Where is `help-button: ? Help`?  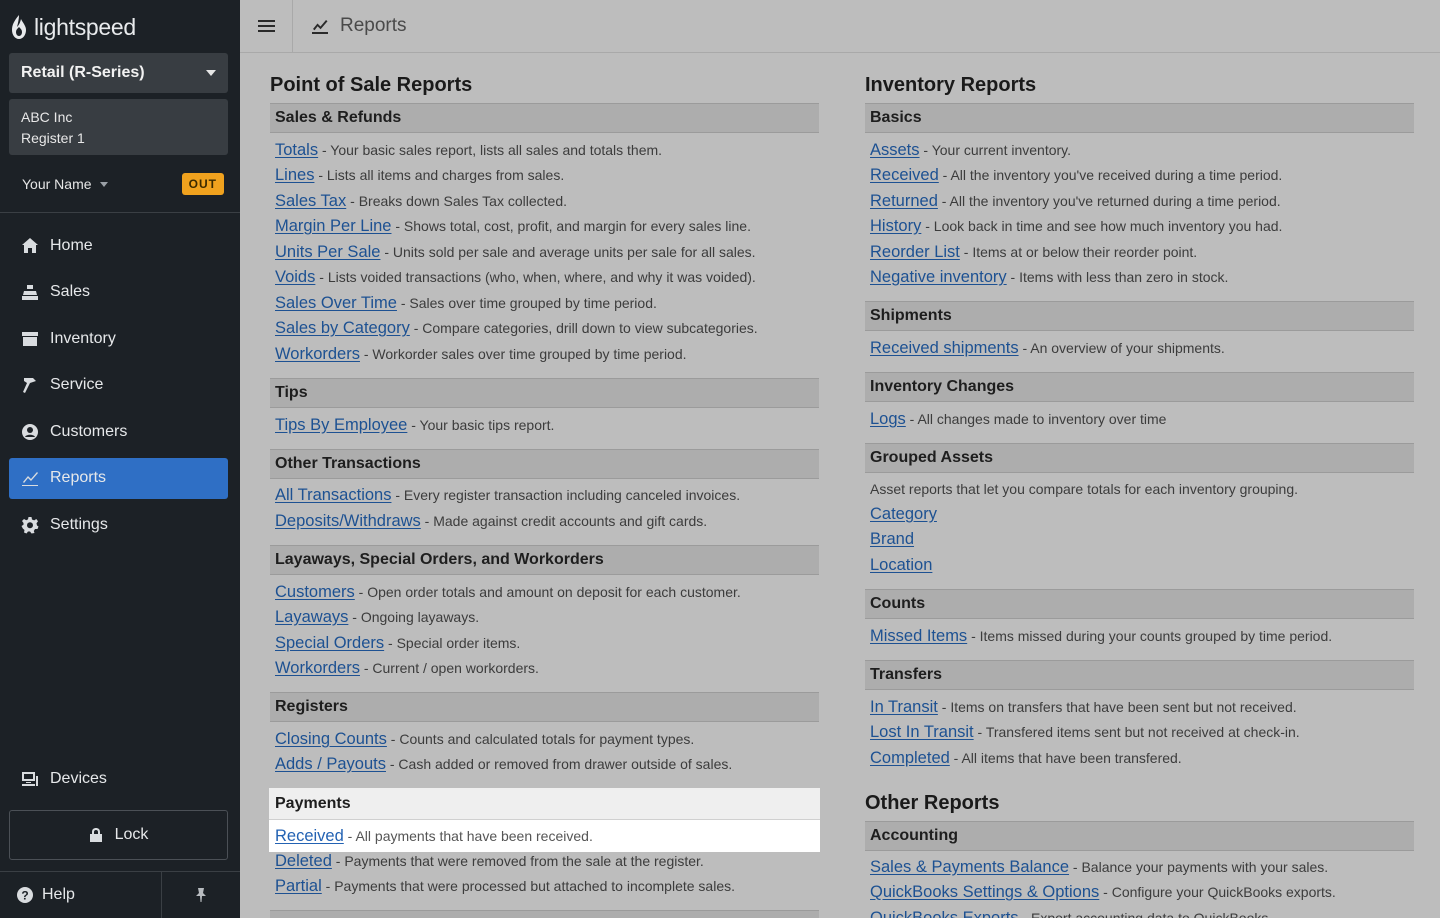 help-button: ? Help is located at coordinates (81, 895).